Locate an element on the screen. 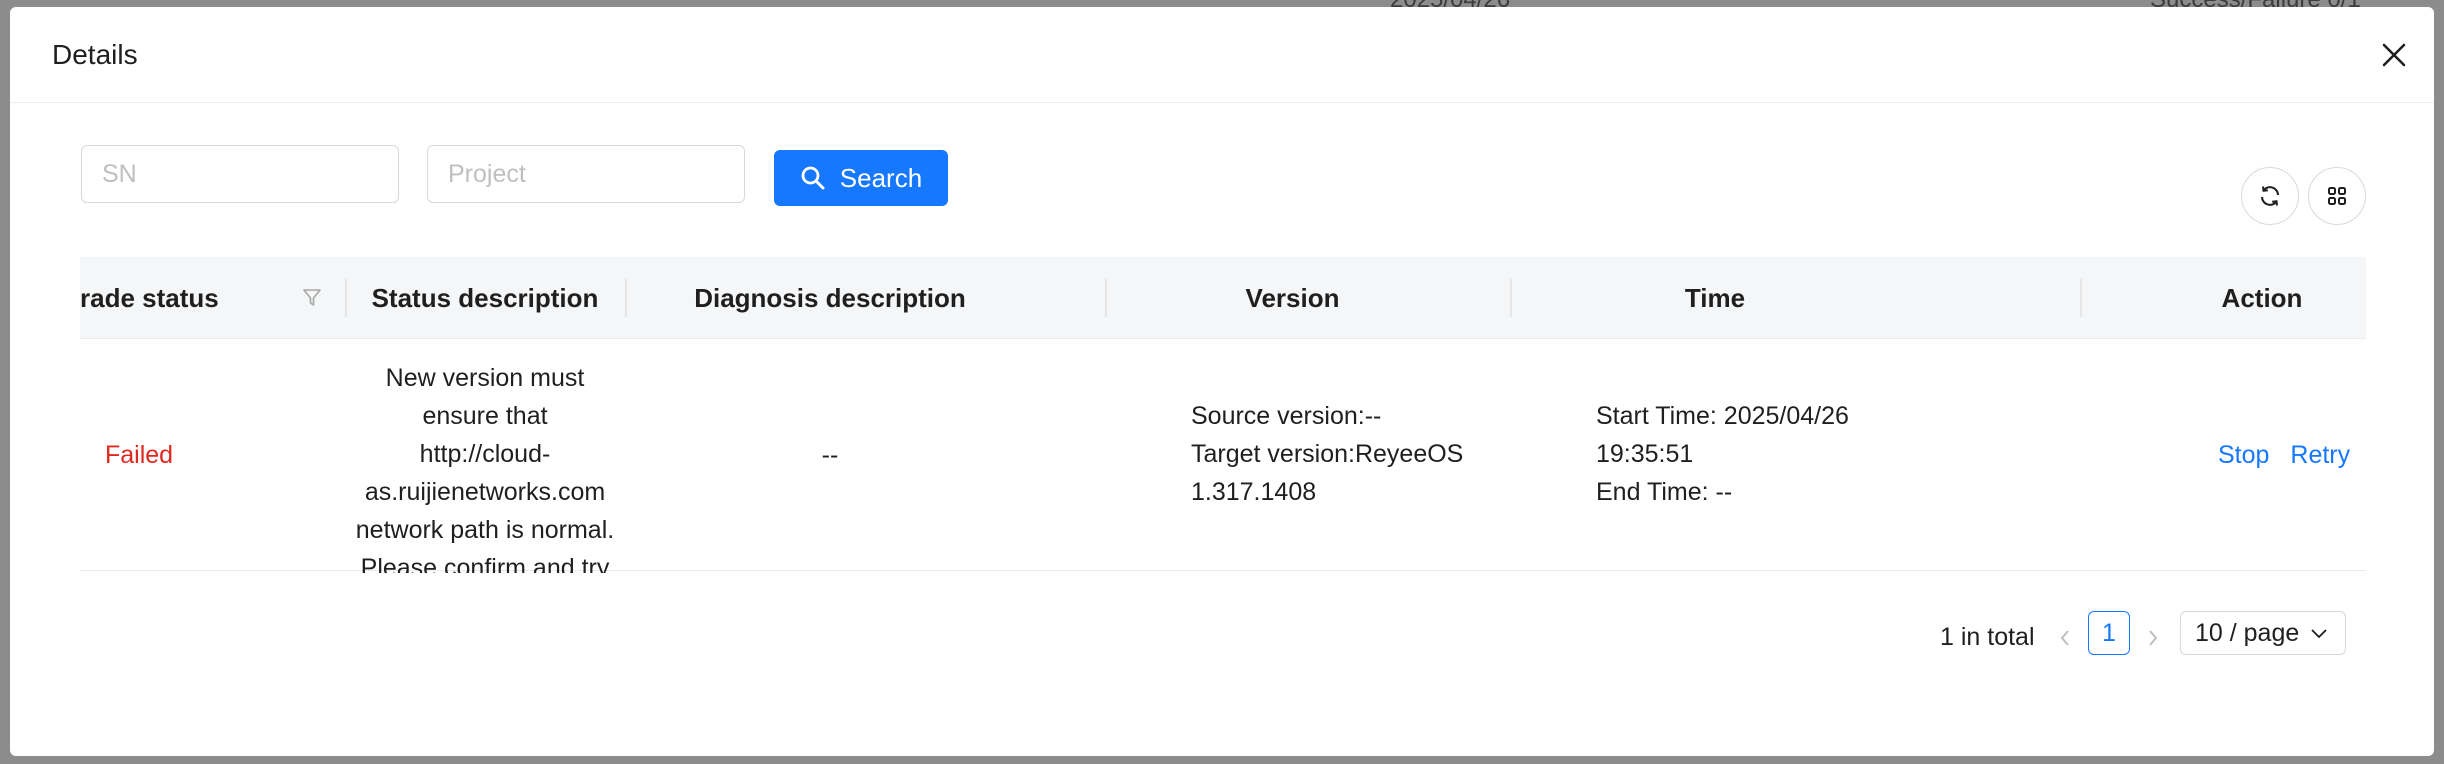 This screenshot has width=2444, height=764. modal-header: Details is located at coordinates (1222, 55).